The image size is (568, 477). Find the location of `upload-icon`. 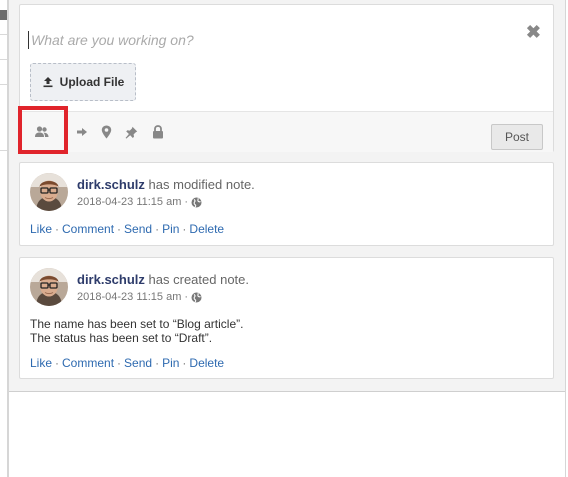

upload-icon is located at coordinates (48, 82).